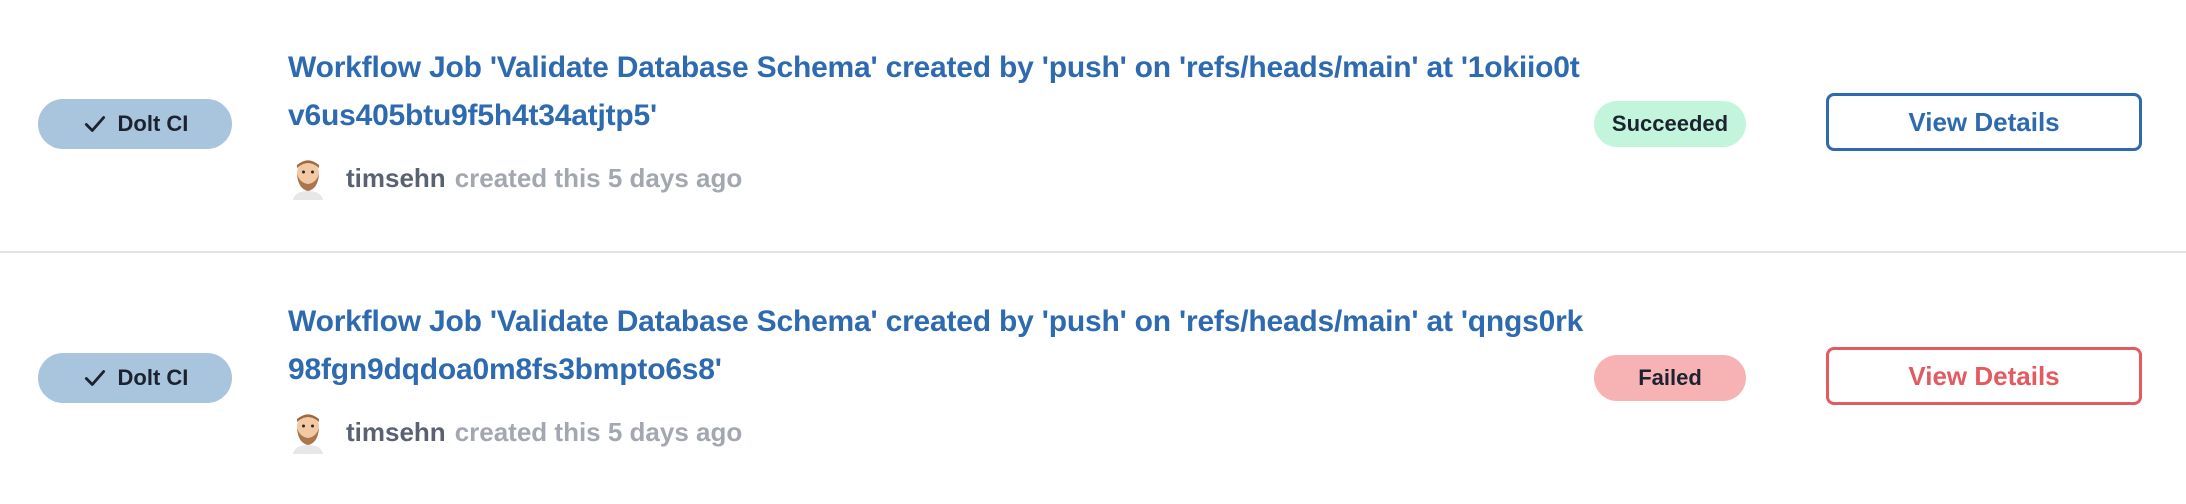  Describe the element at coordinates (1670, 124) in the screenshot. I see `status-badge: Succeeded` at that location.